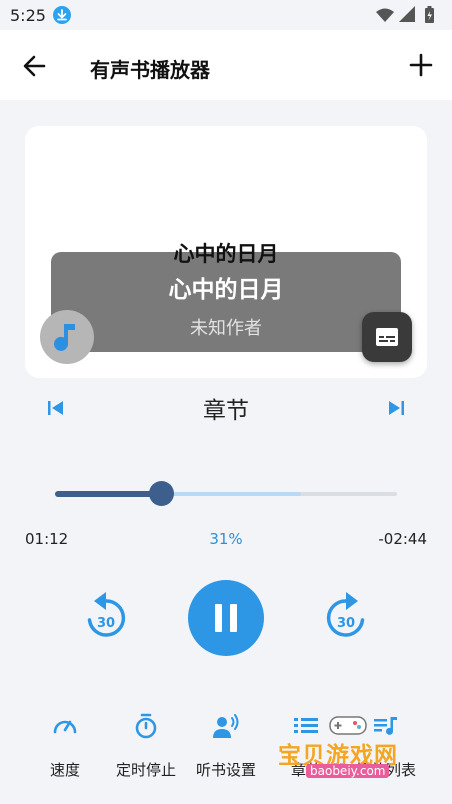 The image size is (452, 804). I want to click on playlist-button: 播放列表, so click(386, 747).